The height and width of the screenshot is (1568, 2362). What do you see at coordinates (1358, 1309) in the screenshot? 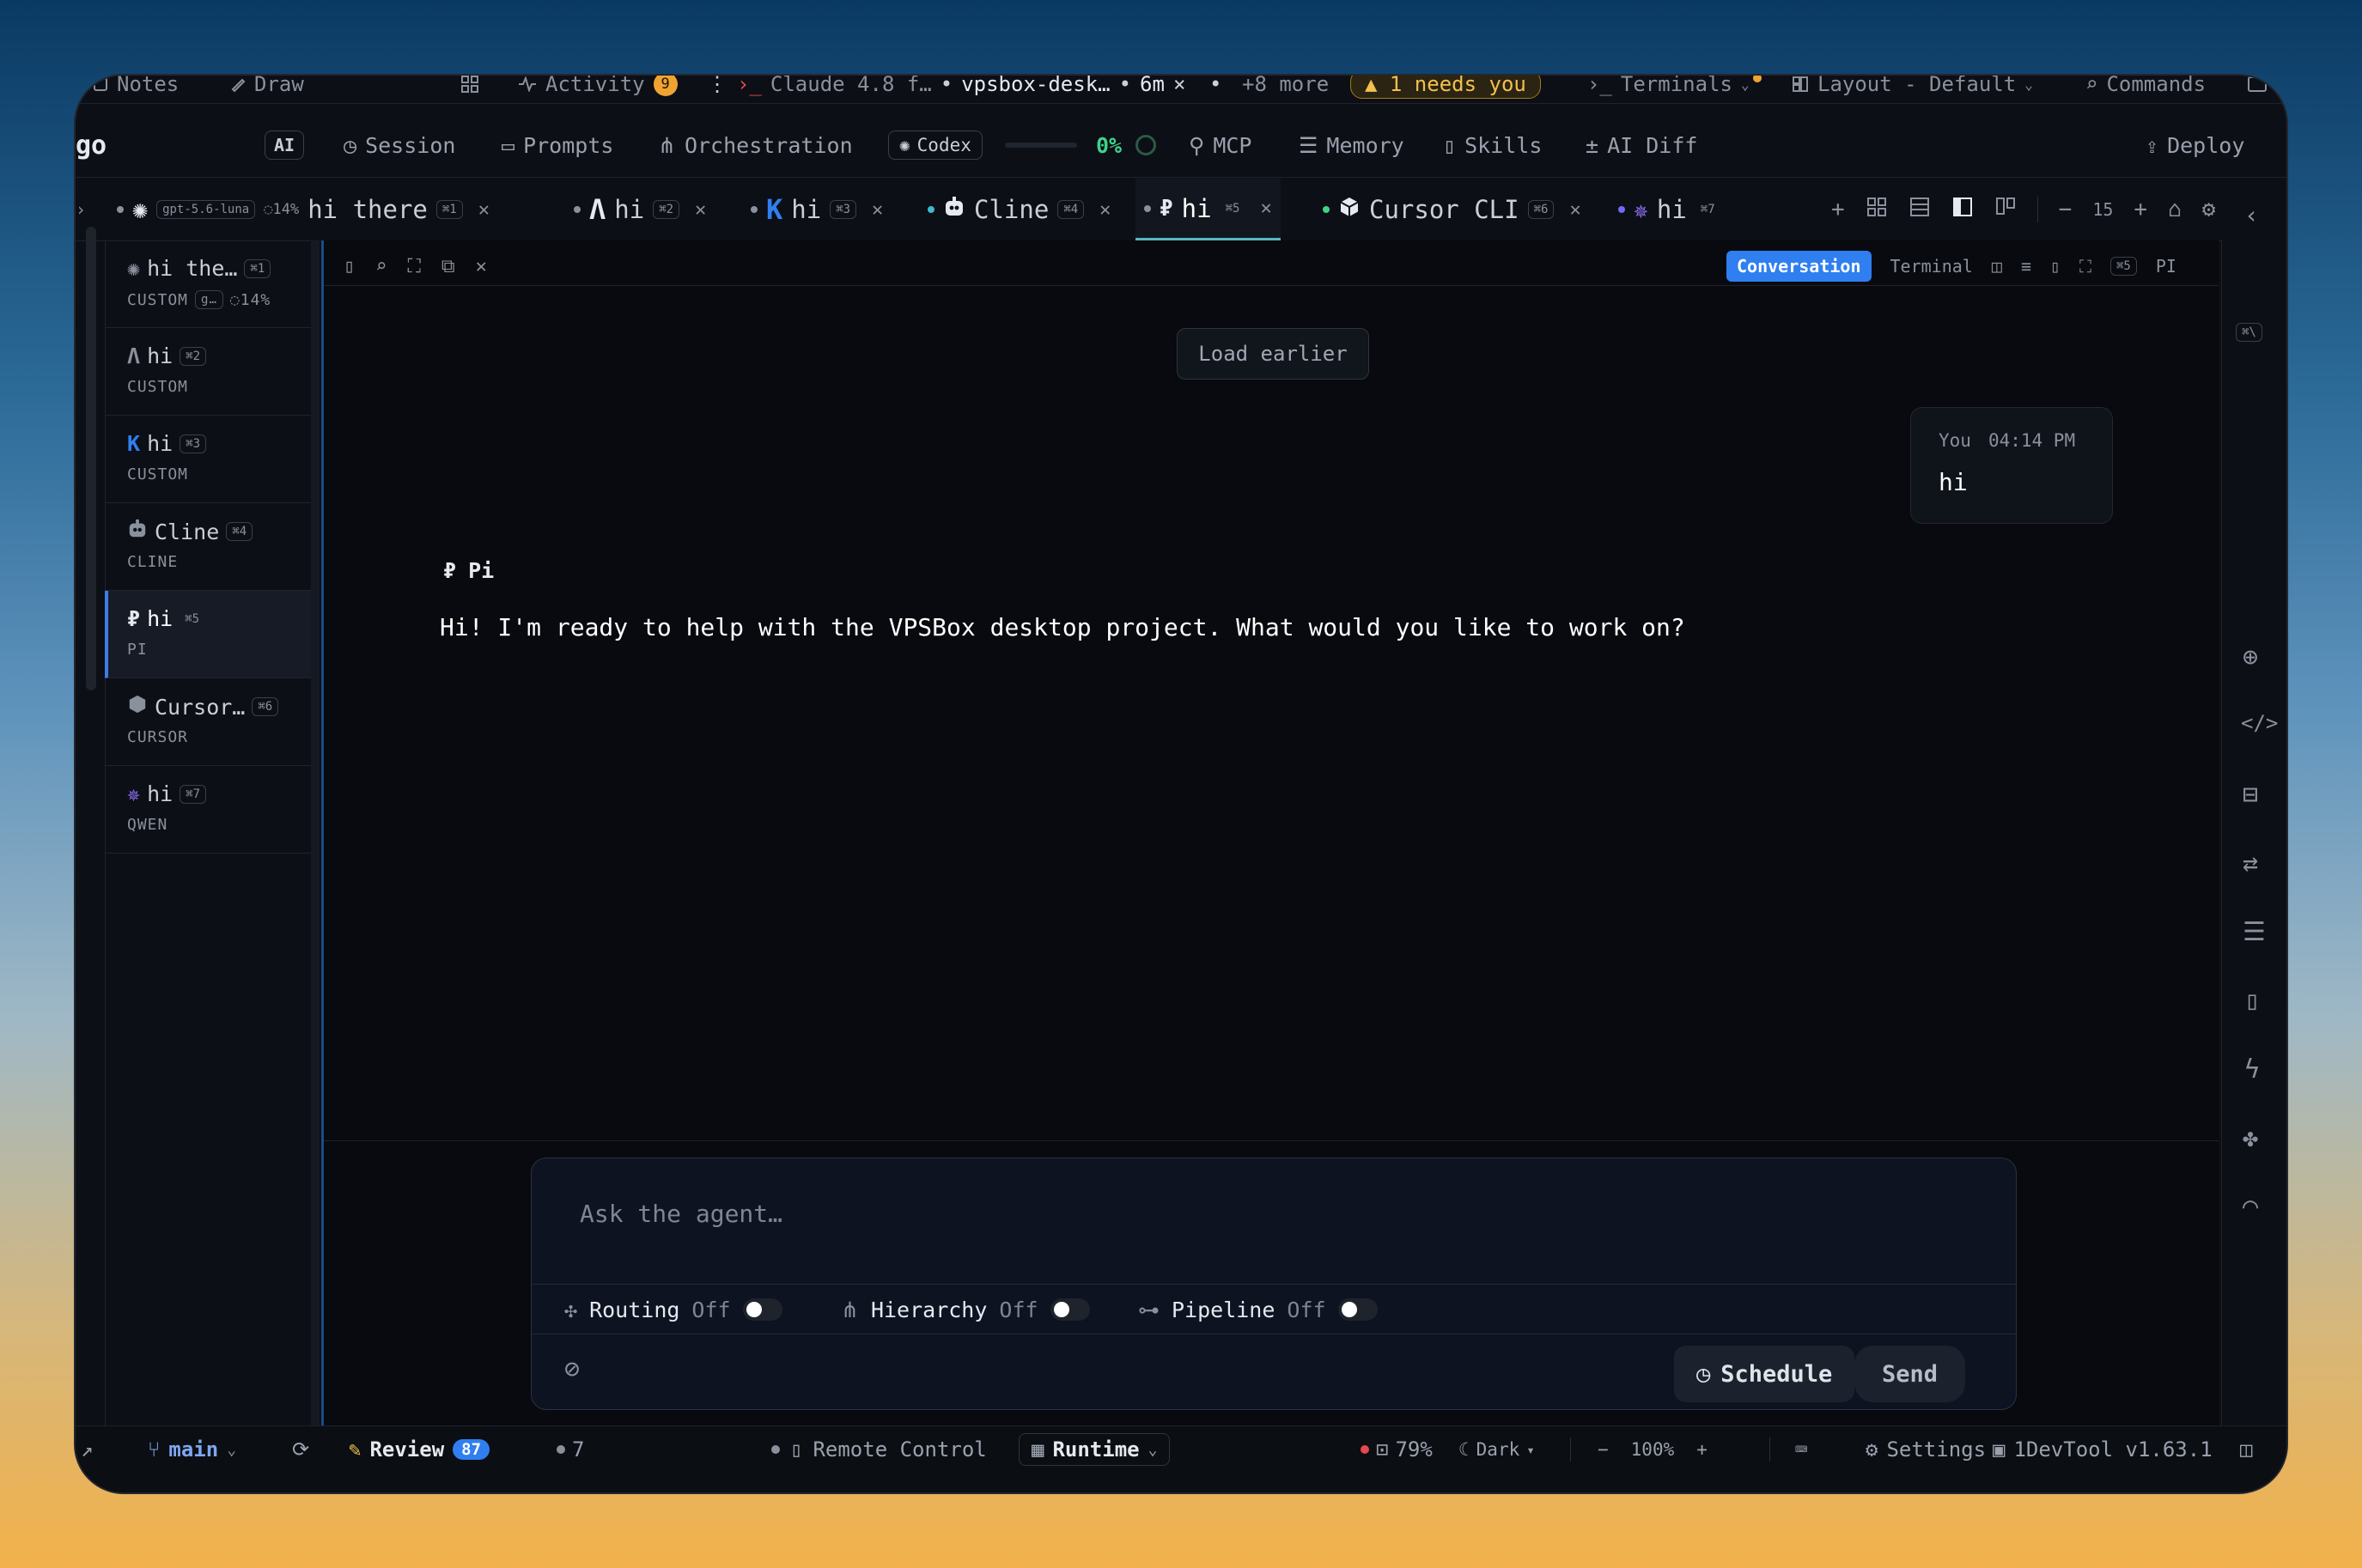
I see `pipeline-toggle` at bounding box center [1358, 1309].